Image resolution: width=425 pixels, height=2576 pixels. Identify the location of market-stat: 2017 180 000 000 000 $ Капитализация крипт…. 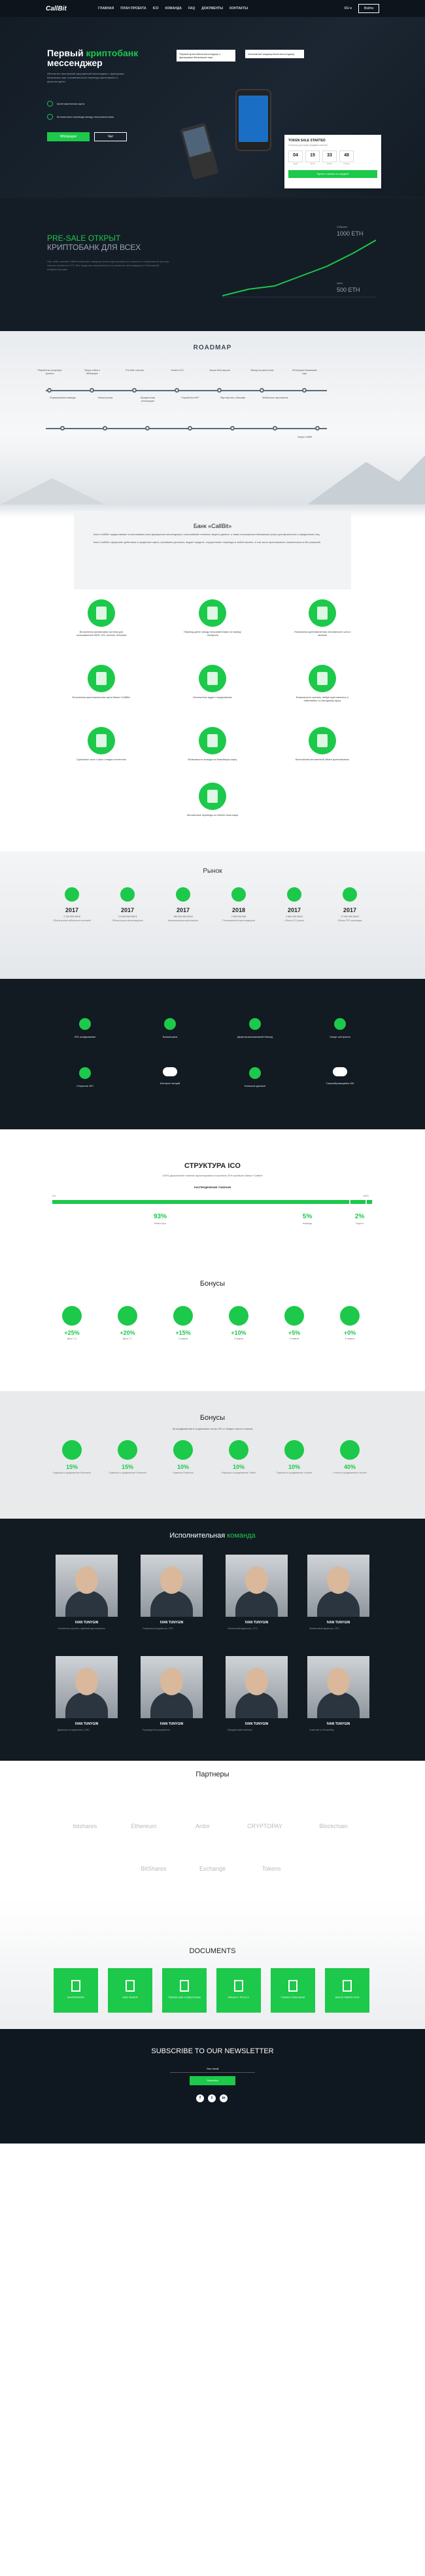
(183, 905).